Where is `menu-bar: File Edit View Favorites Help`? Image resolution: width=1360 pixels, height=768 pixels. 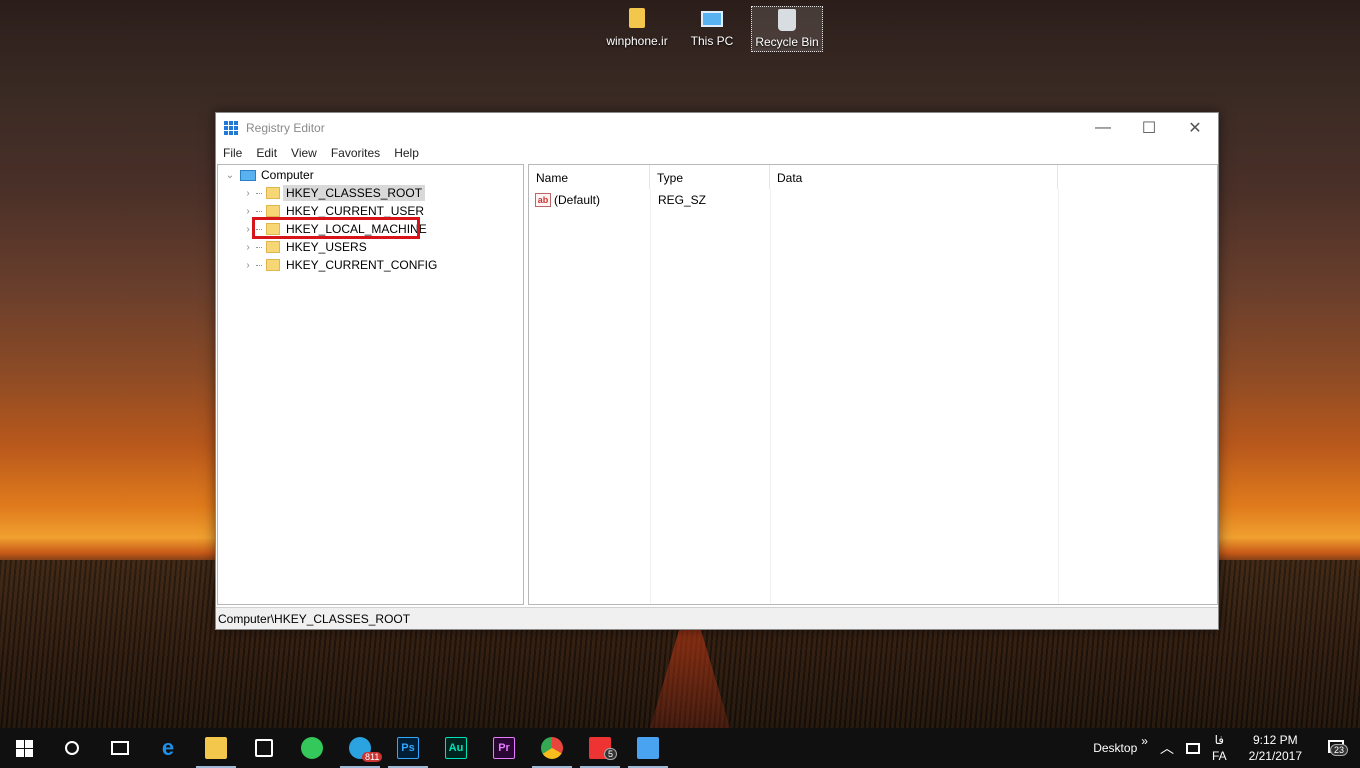 menu-bar: File Edit View Favorites Help is located at coordinates (717, 153).